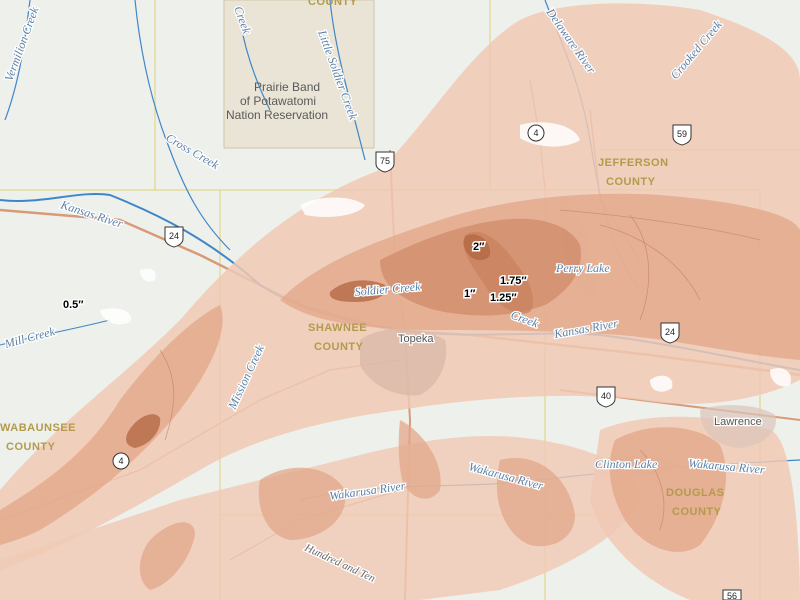 This screenshot has height=600, width=800. What do you see at coordinates (631, 182) in the screenshot?
I see `jefferson-county-label-2: COUNTY` at bounding box center [631, 182].